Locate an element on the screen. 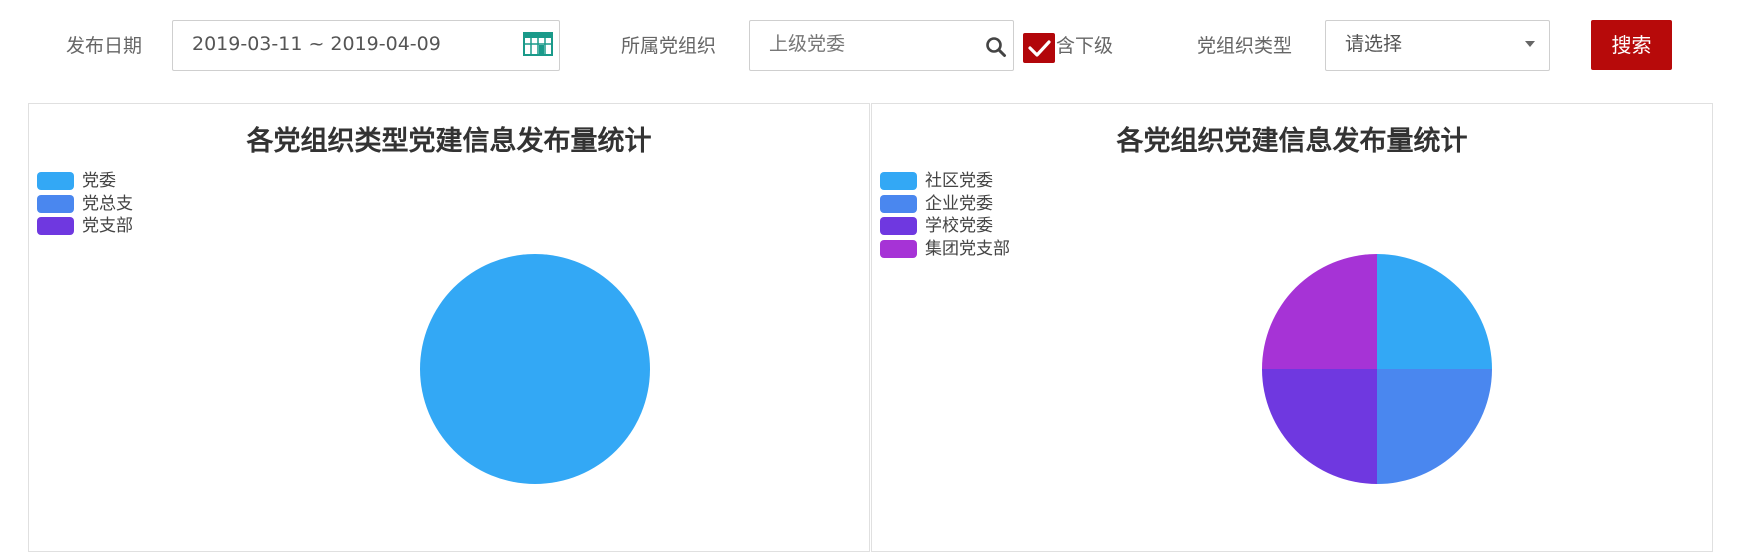 The image size is (1751, 558). include-sub-checkbox is located at coordinates (1039, 48).